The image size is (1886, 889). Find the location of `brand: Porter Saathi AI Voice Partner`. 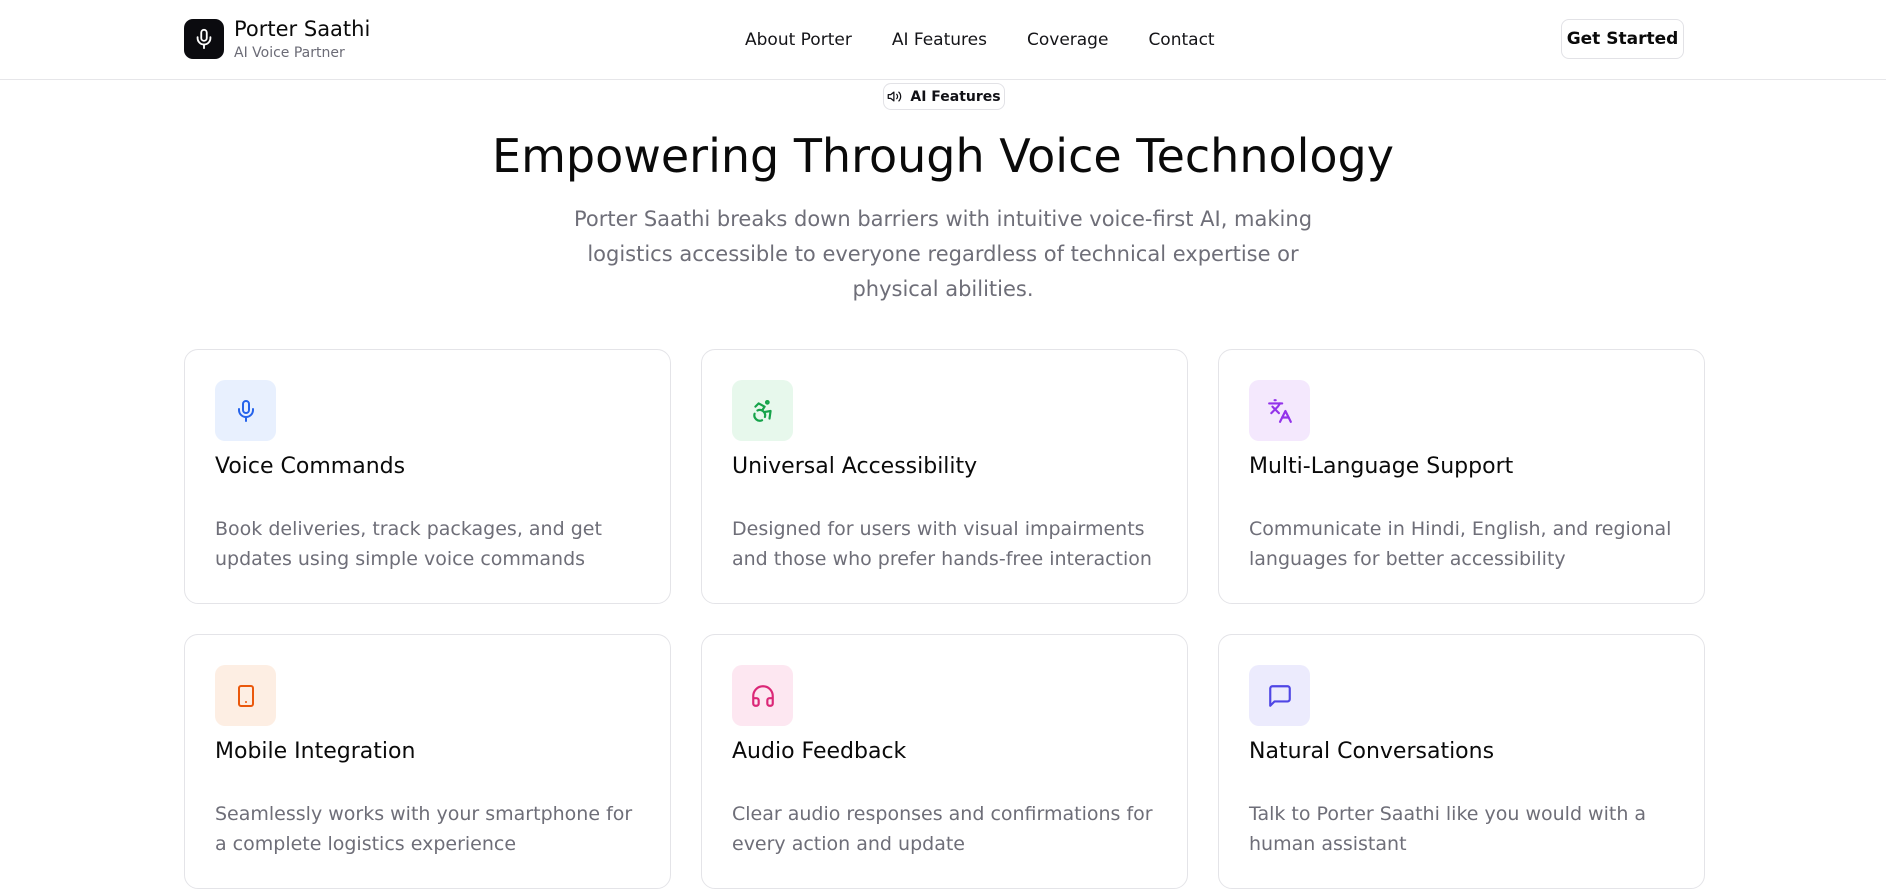

brand: Porter Saathi AI Voice Partner is located at coordinates (277, 39).